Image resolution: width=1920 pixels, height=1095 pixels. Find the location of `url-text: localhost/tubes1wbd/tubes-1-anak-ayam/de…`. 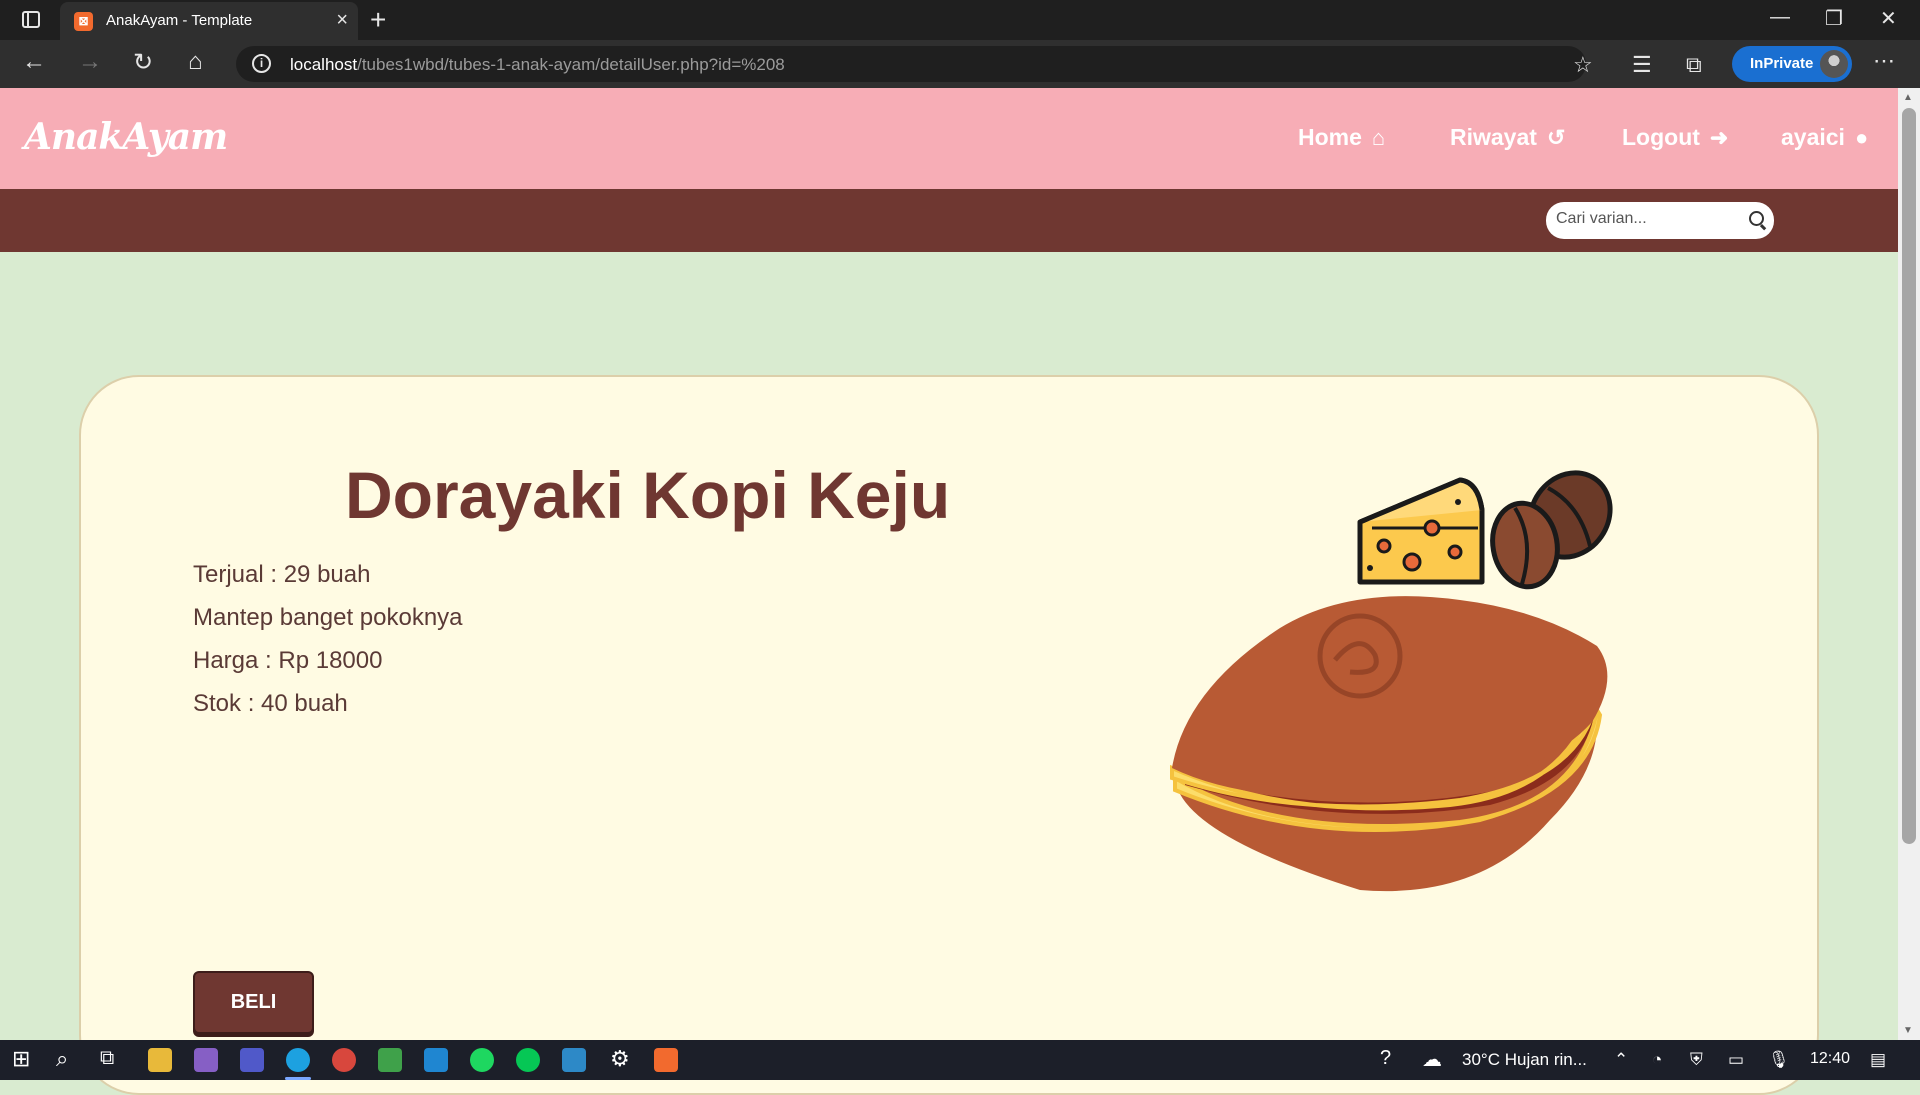

url-text: localhost/tubes1wbd/tubes-1-anak-ayam/de… is located at coordinates (537, 65).